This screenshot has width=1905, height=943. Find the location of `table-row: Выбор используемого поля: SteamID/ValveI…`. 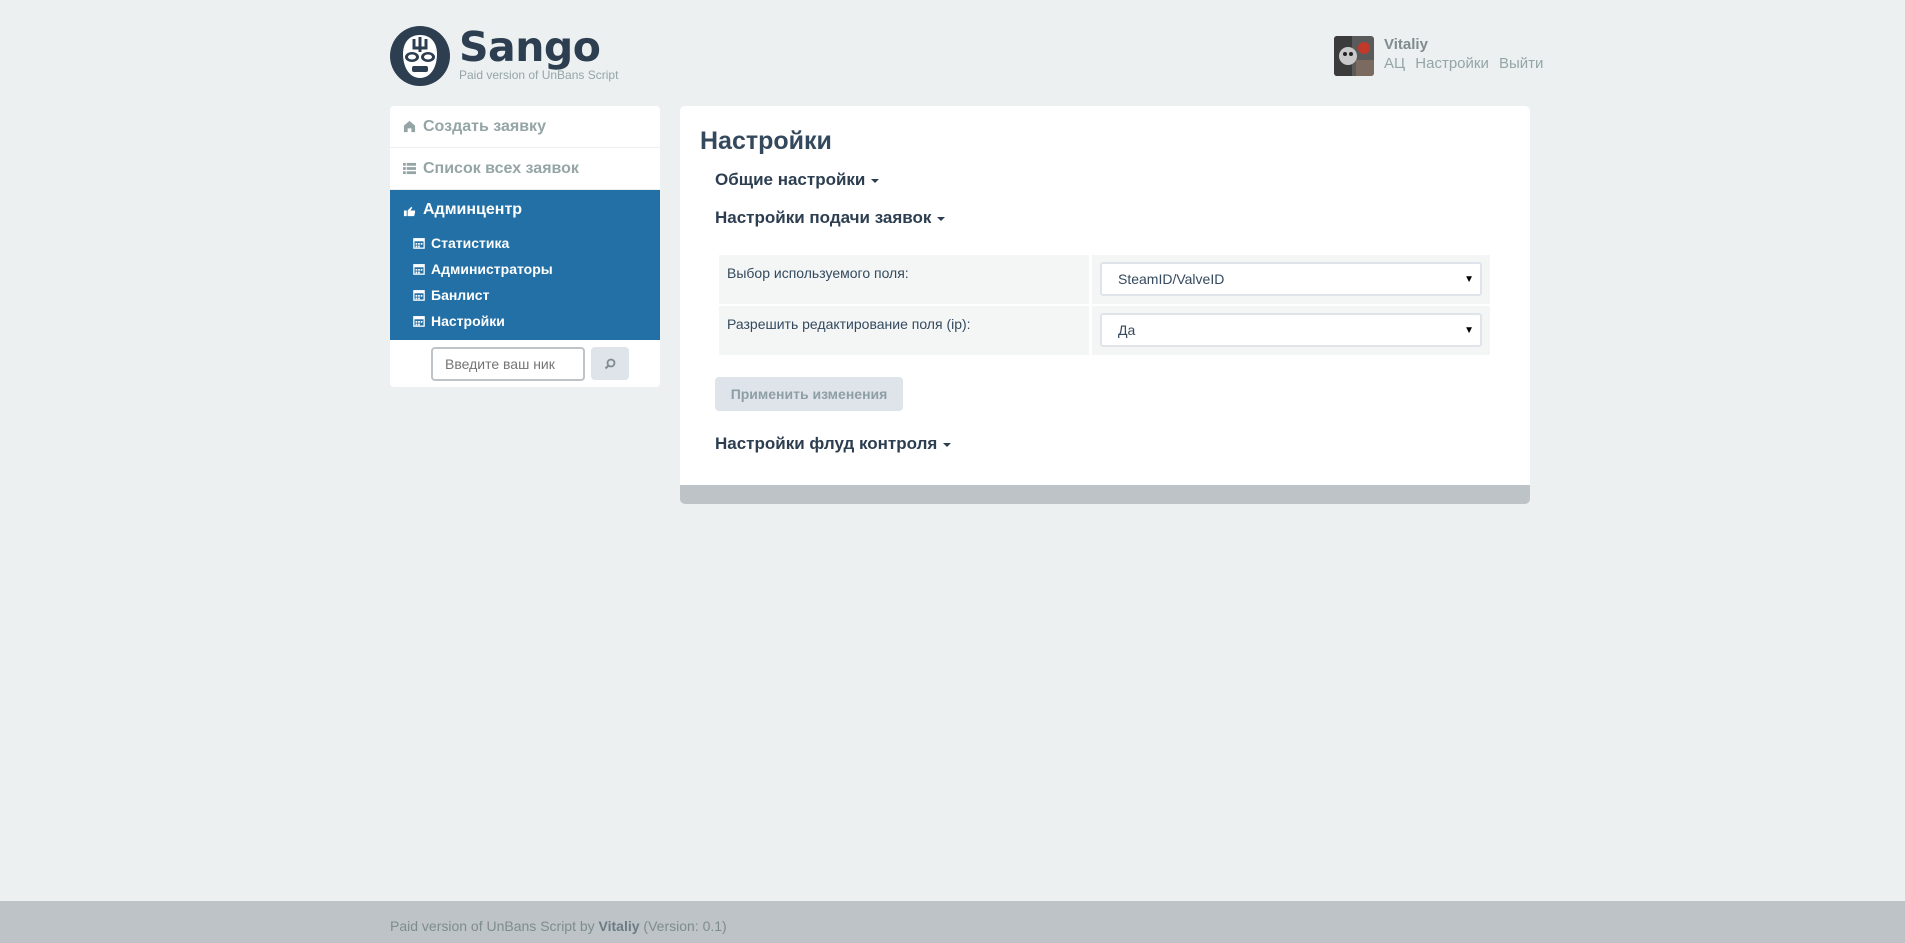

table-row: Выбор используемого поля: SteamID/ValveI… is located at coordinates (1104, 279).